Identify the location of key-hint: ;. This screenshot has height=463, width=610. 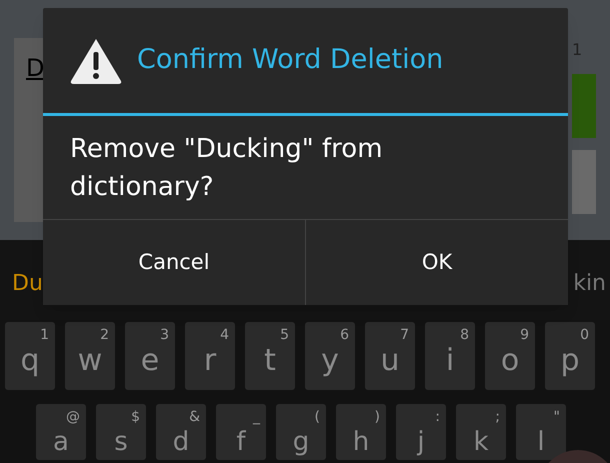
(497, 417).